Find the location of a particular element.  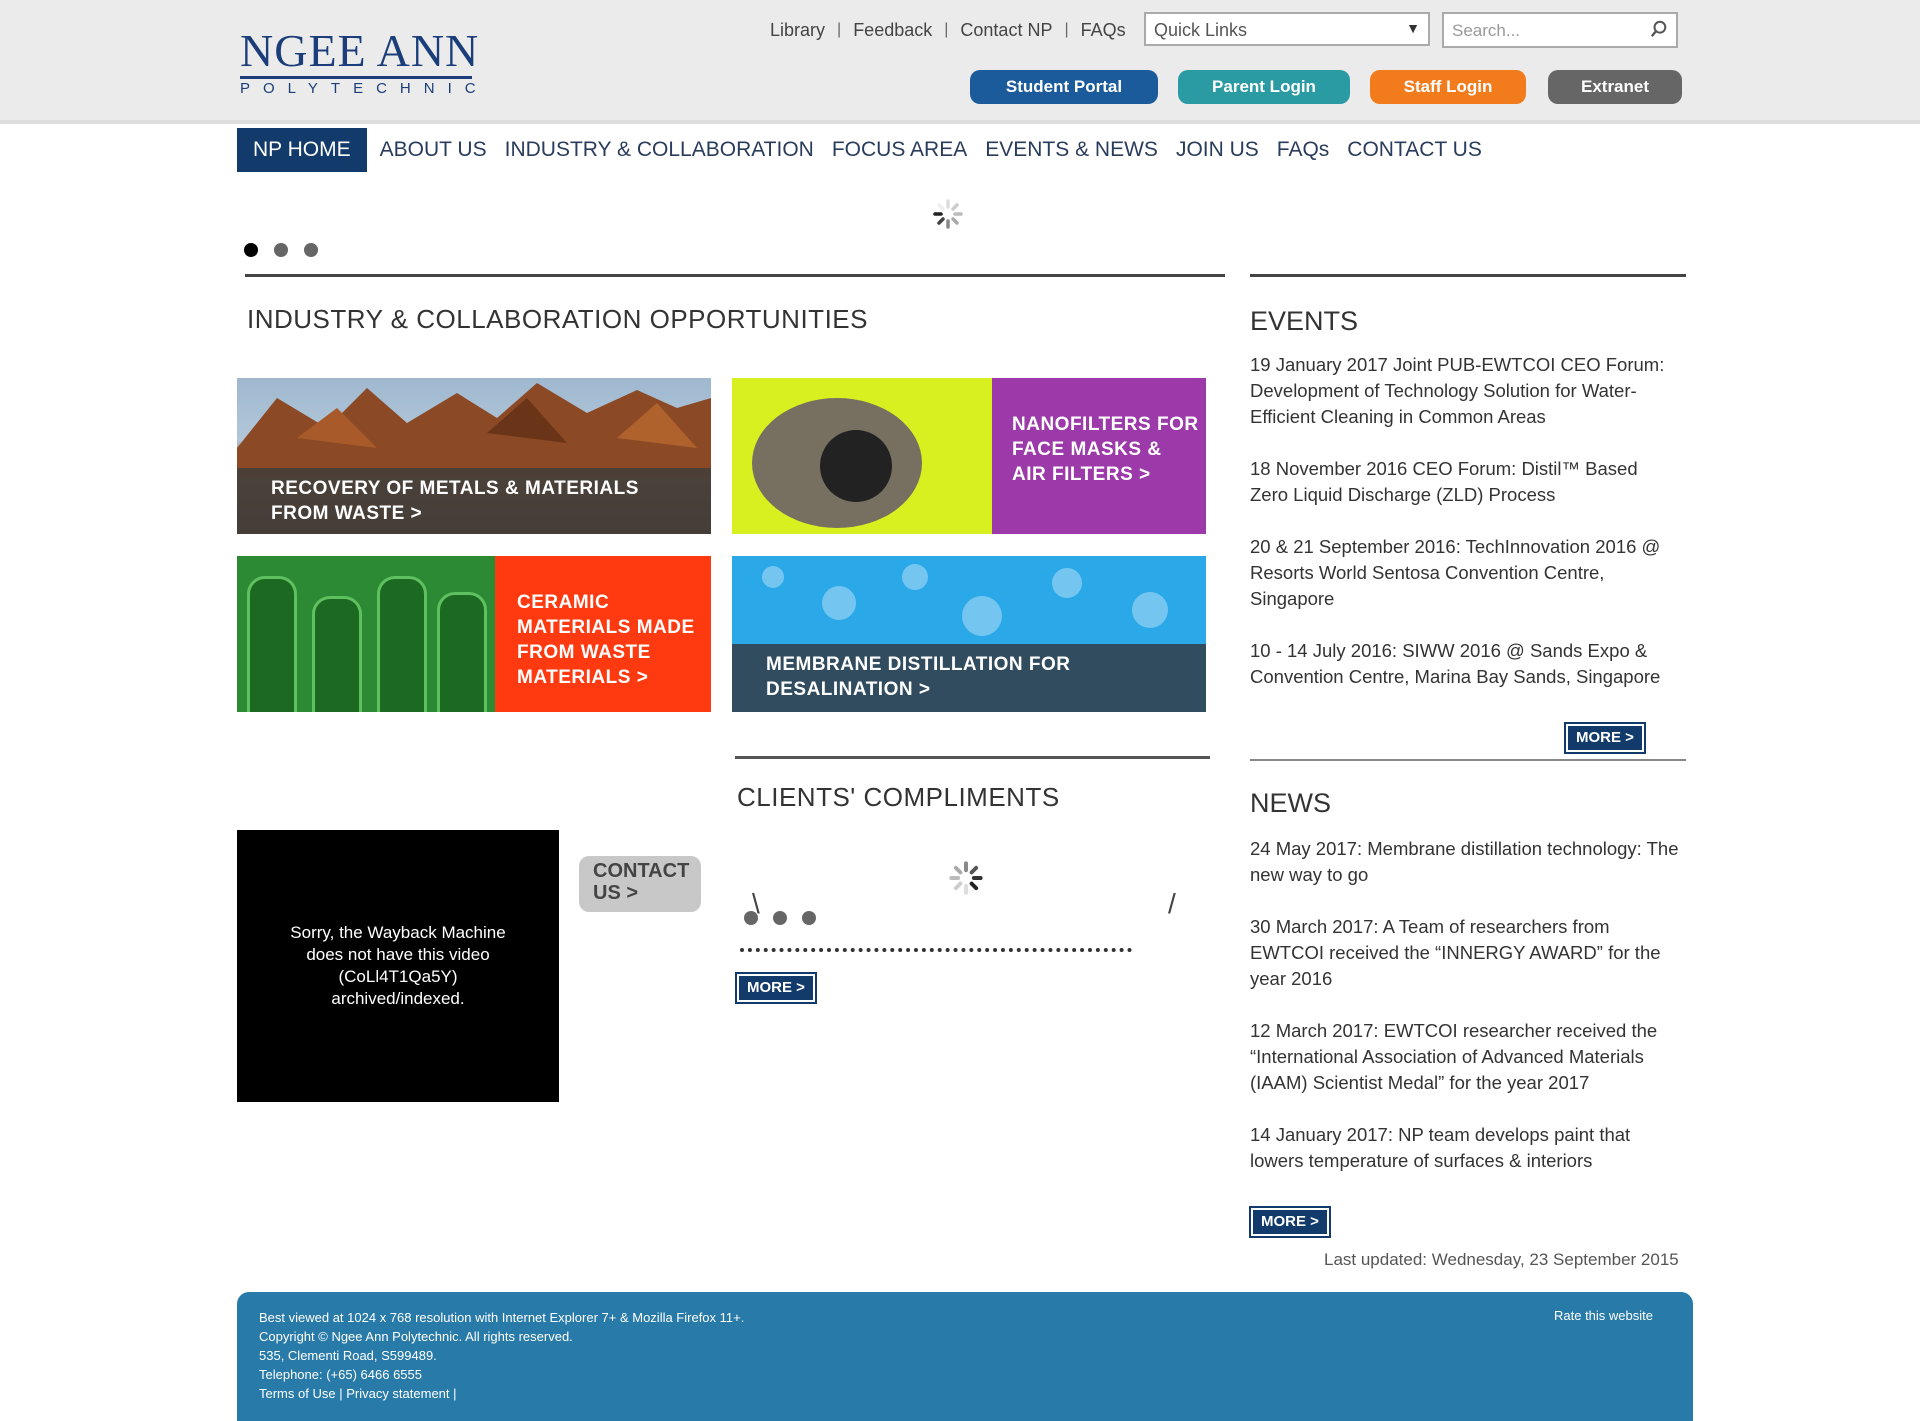

compliments-title: CLIENTS' COMPLIMENTS is located at coordinates (898, 797).